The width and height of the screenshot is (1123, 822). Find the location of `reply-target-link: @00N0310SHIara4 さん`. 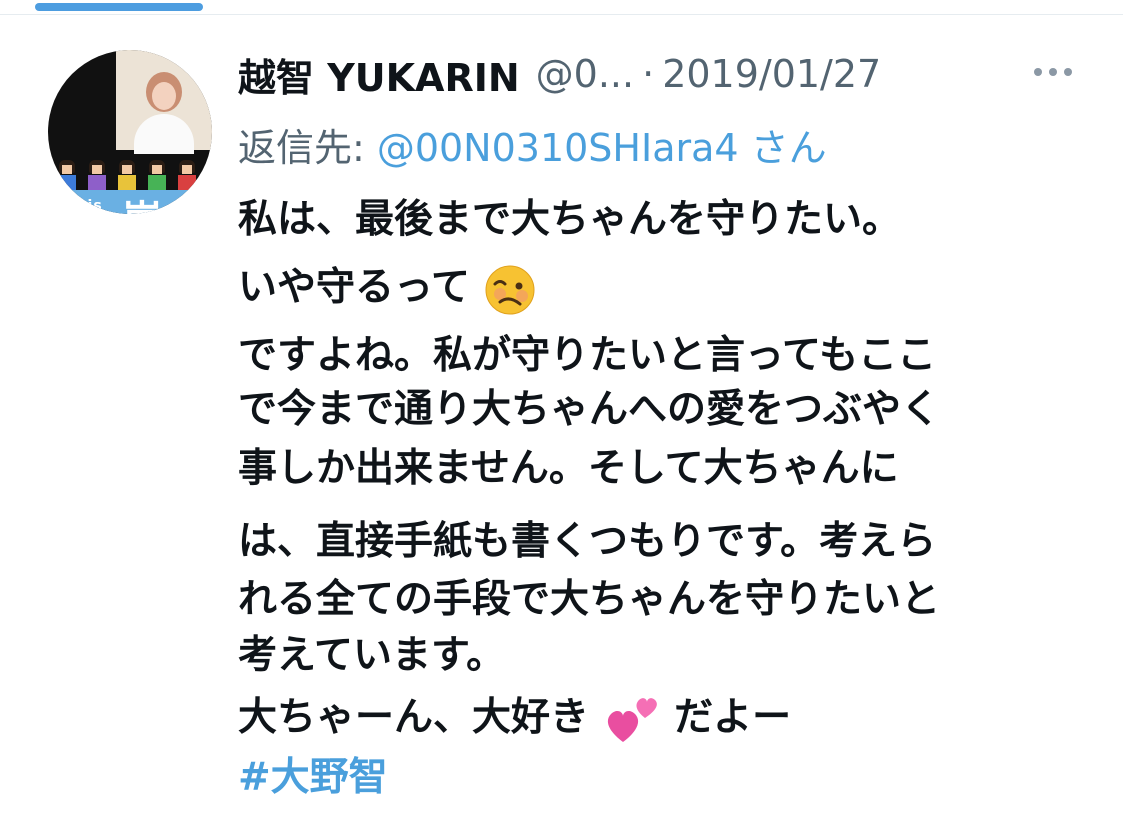

reply-target-link: @00N0310SHIara4 さん is located at coordinates (602, 144).